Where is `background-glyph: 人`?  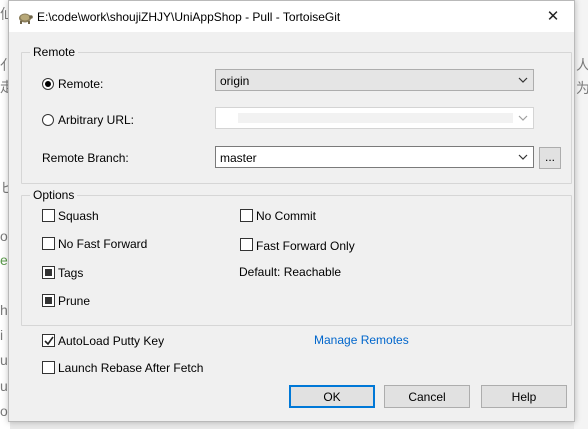 background-glyph: 人 is located at coordinates (582, 65).